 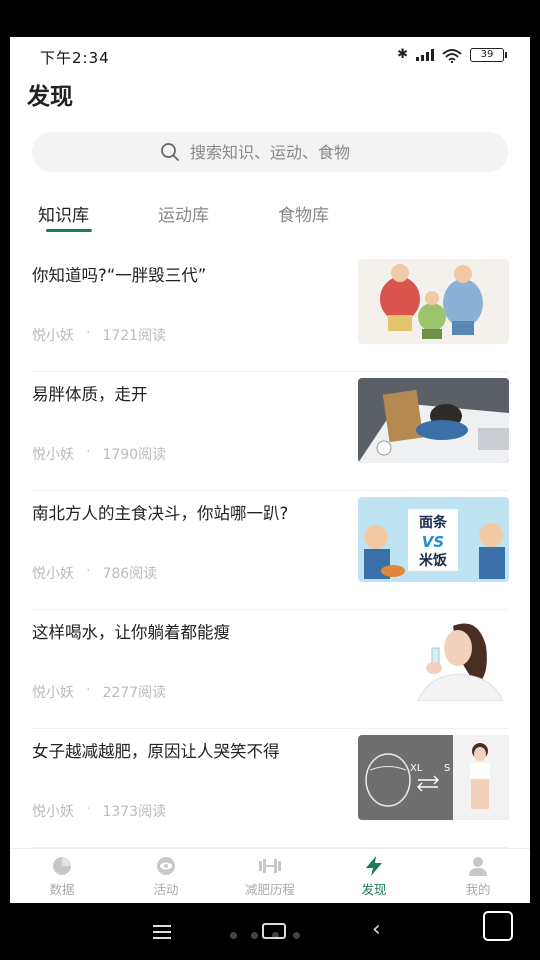 I want to click on tab-mine: 我的, so click(x=478, y=876).